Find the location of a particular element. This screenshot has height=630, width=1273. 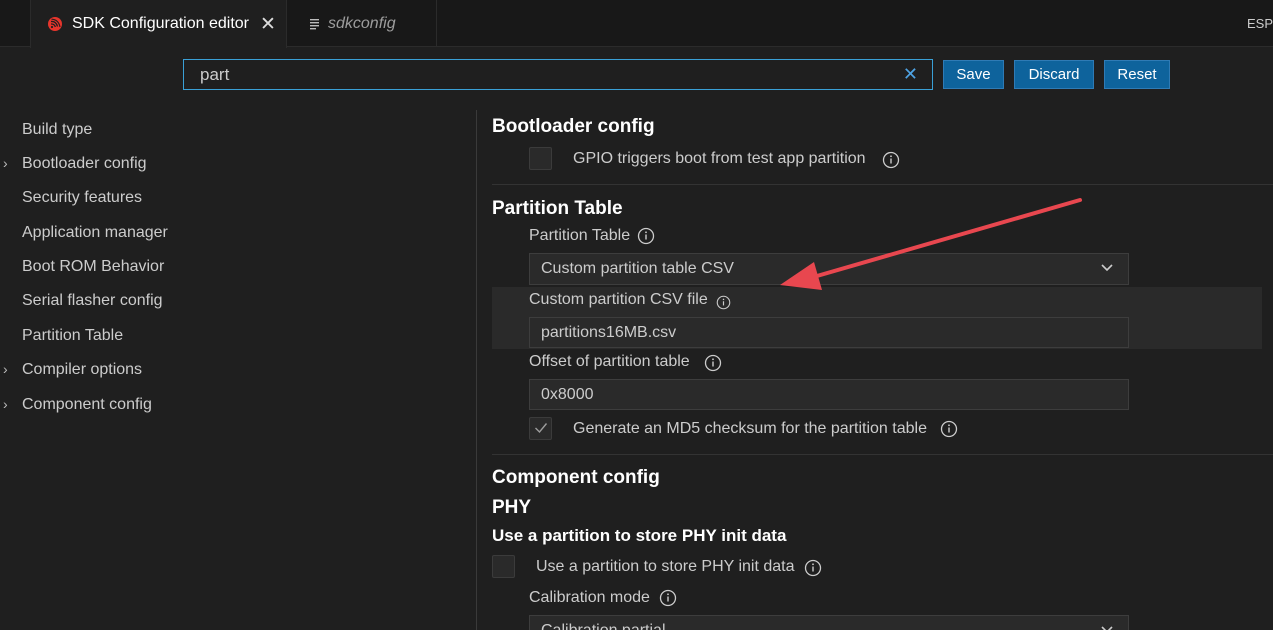

phy-partition-label: Use a partition to store PHY init data is located at coordinates (665, 566).